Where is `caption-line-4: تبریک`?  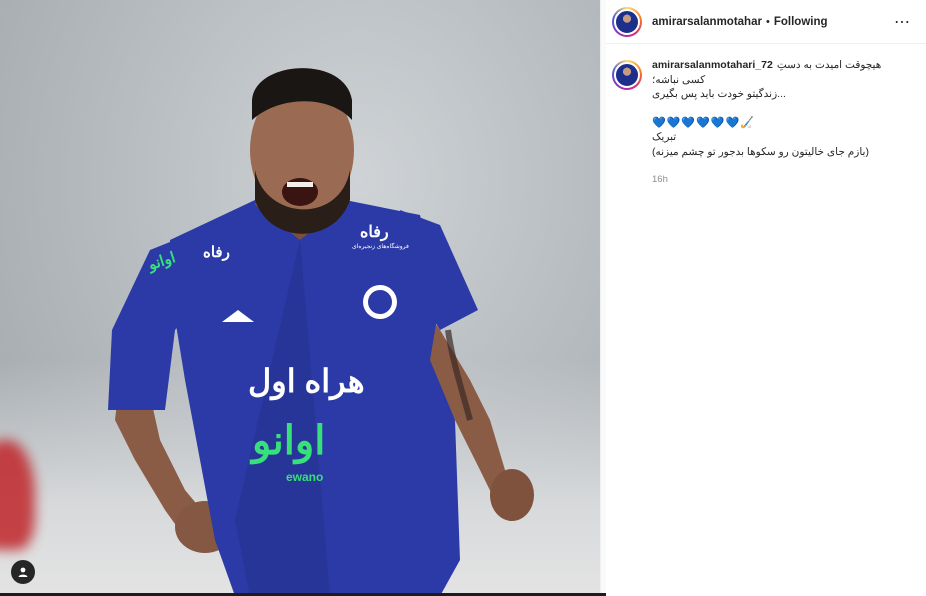
caption-line-4: تبریک is located at coordinates (664, 137).